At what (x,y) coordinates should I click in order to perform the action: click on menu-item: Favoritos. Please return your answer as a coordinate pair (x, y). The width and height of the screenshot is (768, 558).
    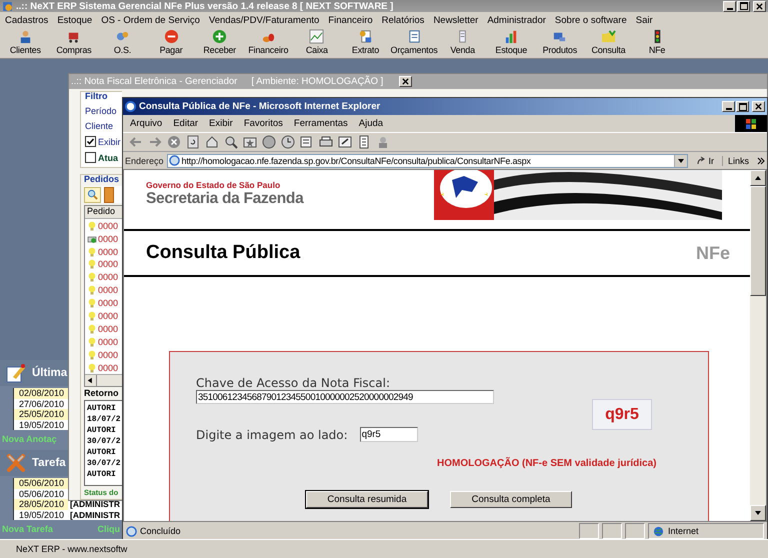
    Looking at the image, I should click on (263, 123).